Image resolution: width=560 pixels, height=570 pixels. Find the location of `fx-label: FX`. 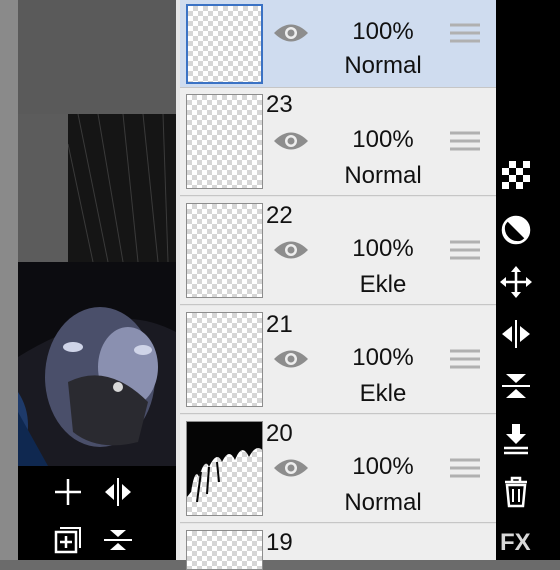

fx-label: FX is located at coordinates (515, 542).